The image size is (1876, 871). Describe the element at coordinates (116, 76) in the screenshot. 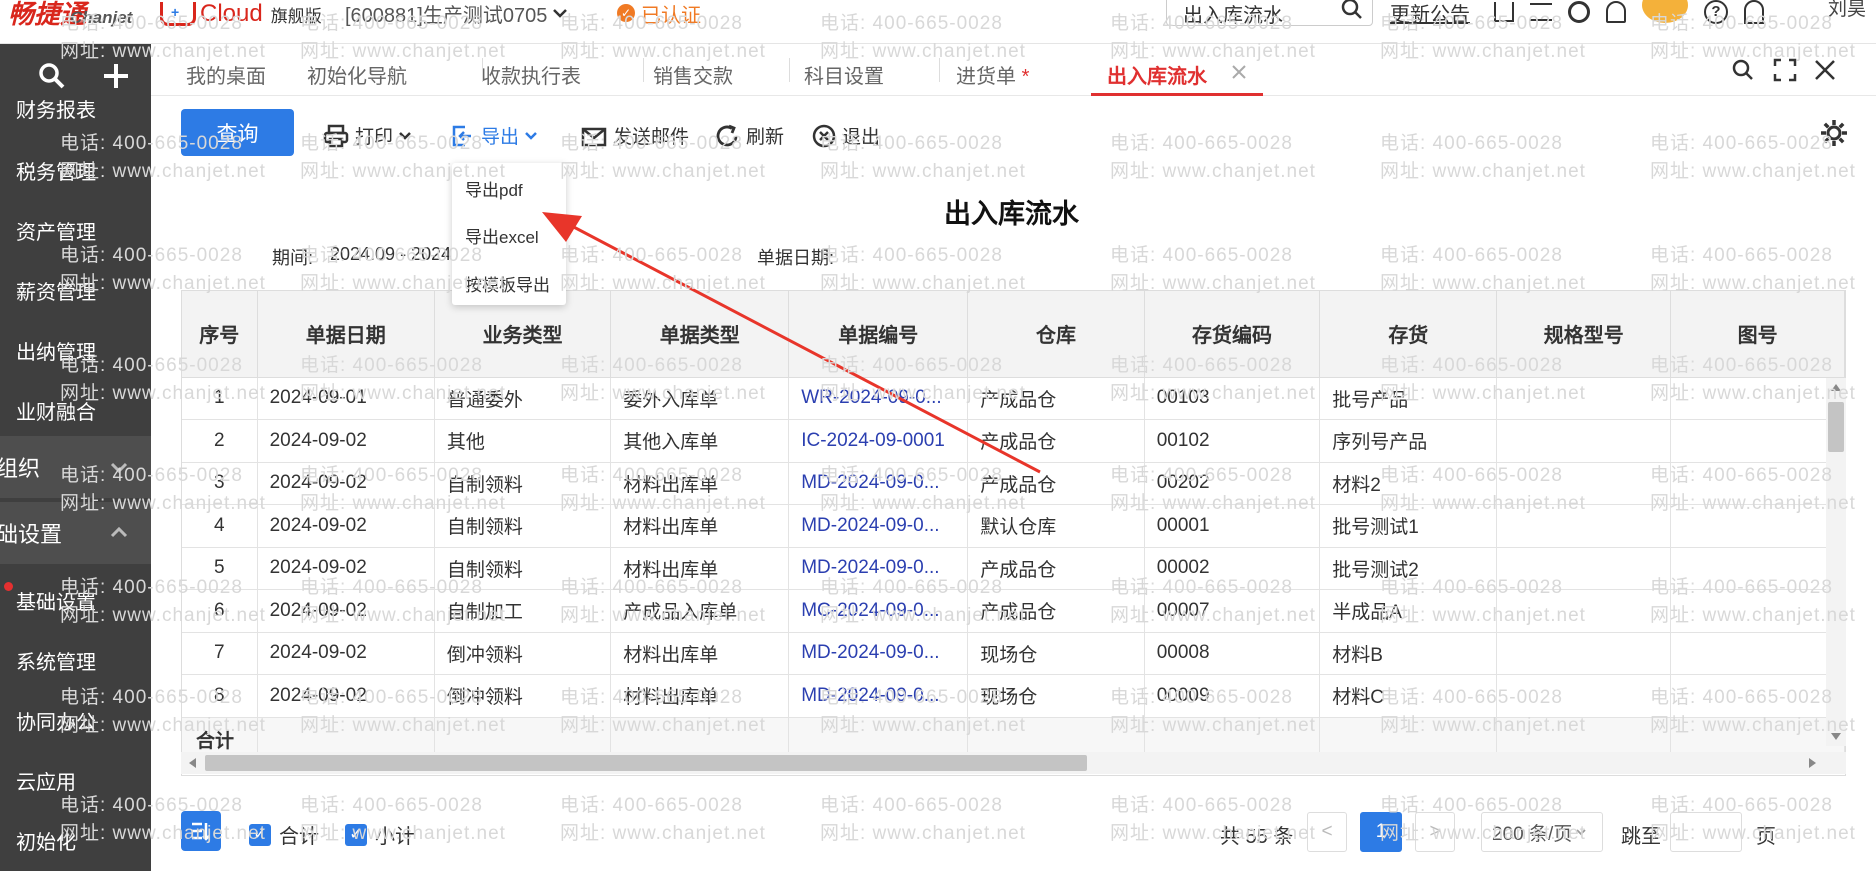

I see `add-icon` at that location.